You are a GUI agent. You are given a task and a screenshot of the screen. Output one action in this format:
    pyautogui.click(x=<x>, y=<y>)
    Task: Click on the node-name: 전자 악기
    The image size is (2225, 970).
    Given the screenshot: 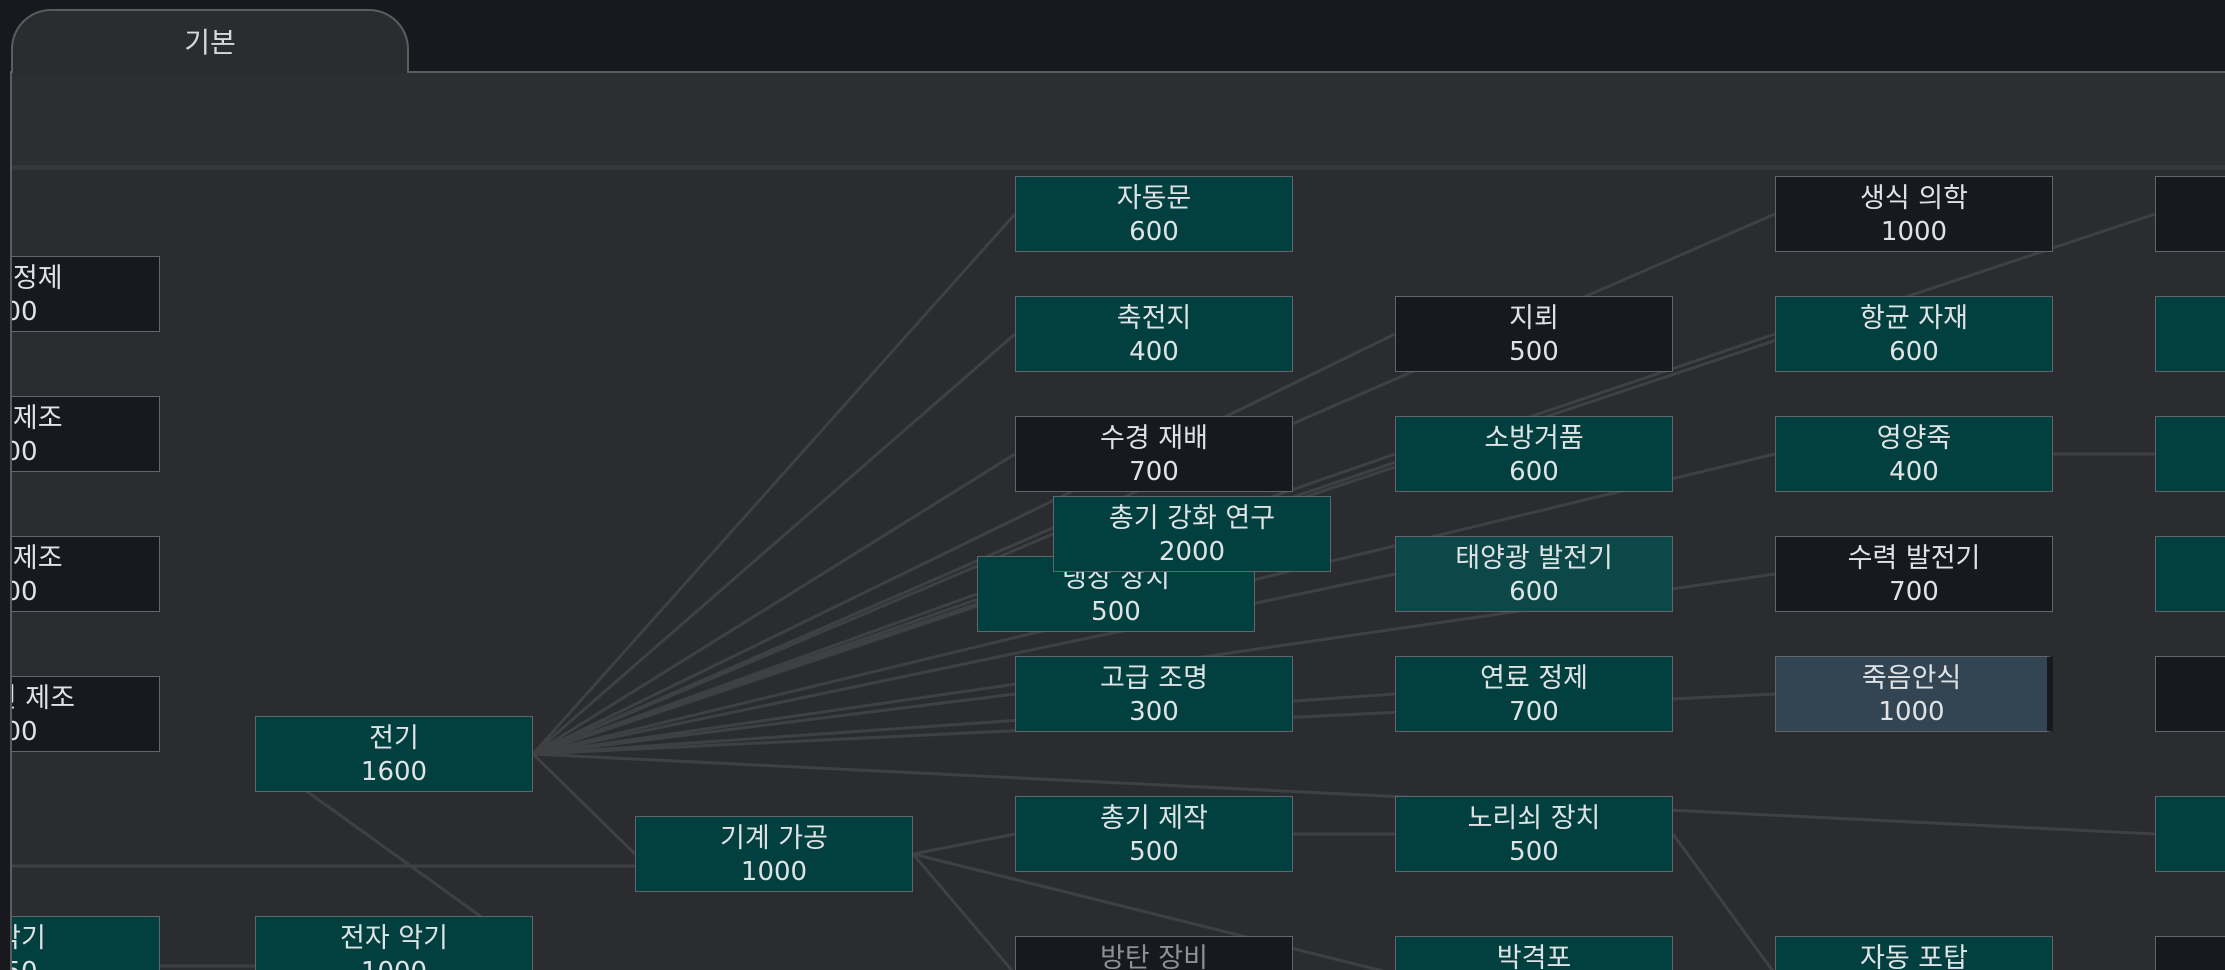 What is the action you would take?
    pyautogui.click(x=394, y=938)
    